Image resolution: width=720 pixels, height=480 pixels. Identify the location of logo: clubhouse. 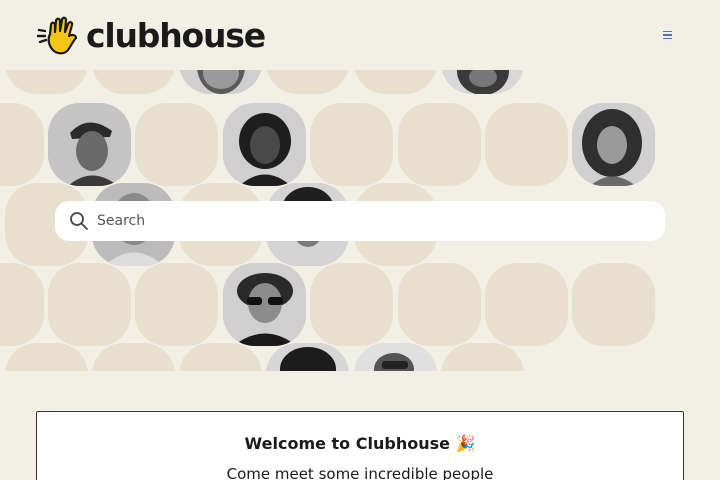
(151, 36).